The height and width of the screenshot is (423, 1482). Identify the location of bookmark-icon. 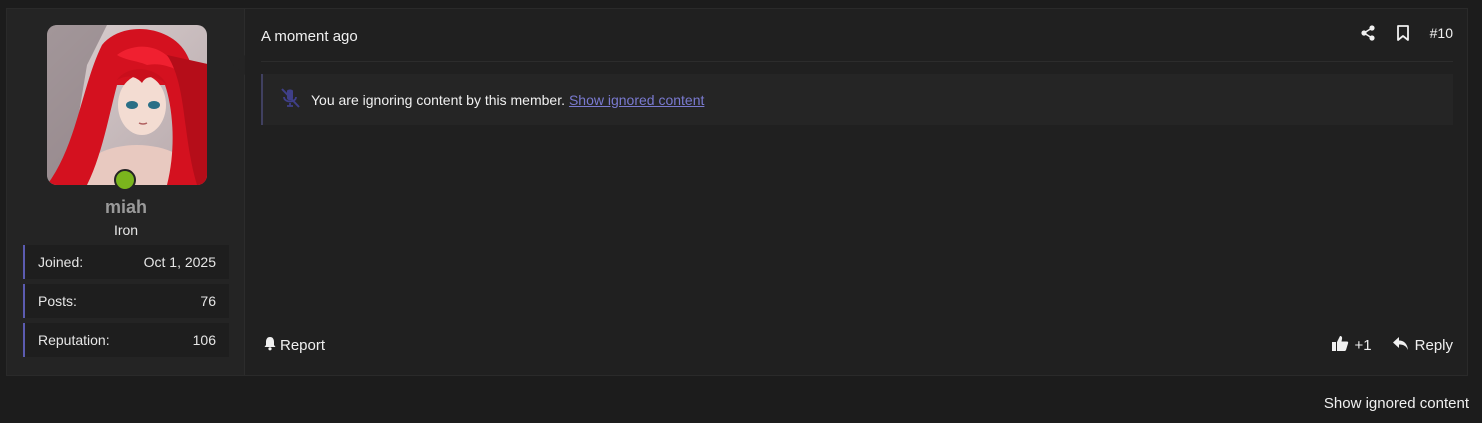
(1403, 33).